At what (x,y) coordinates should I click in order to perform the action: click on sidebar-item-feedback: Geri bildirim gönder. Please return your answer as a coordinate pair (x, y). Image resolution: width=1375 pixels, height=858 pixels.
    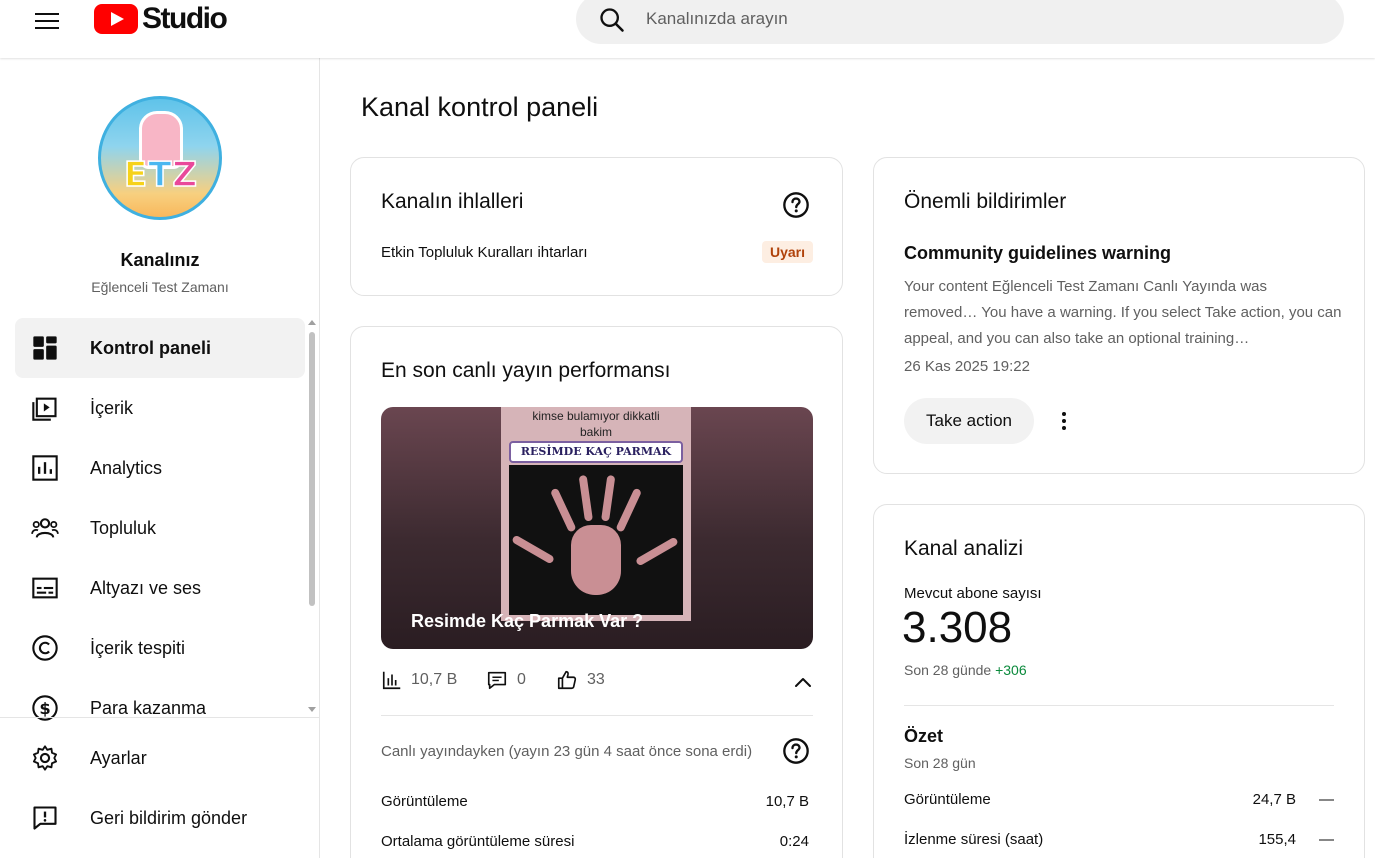
    Looking at the image, I should click on (160, 818).